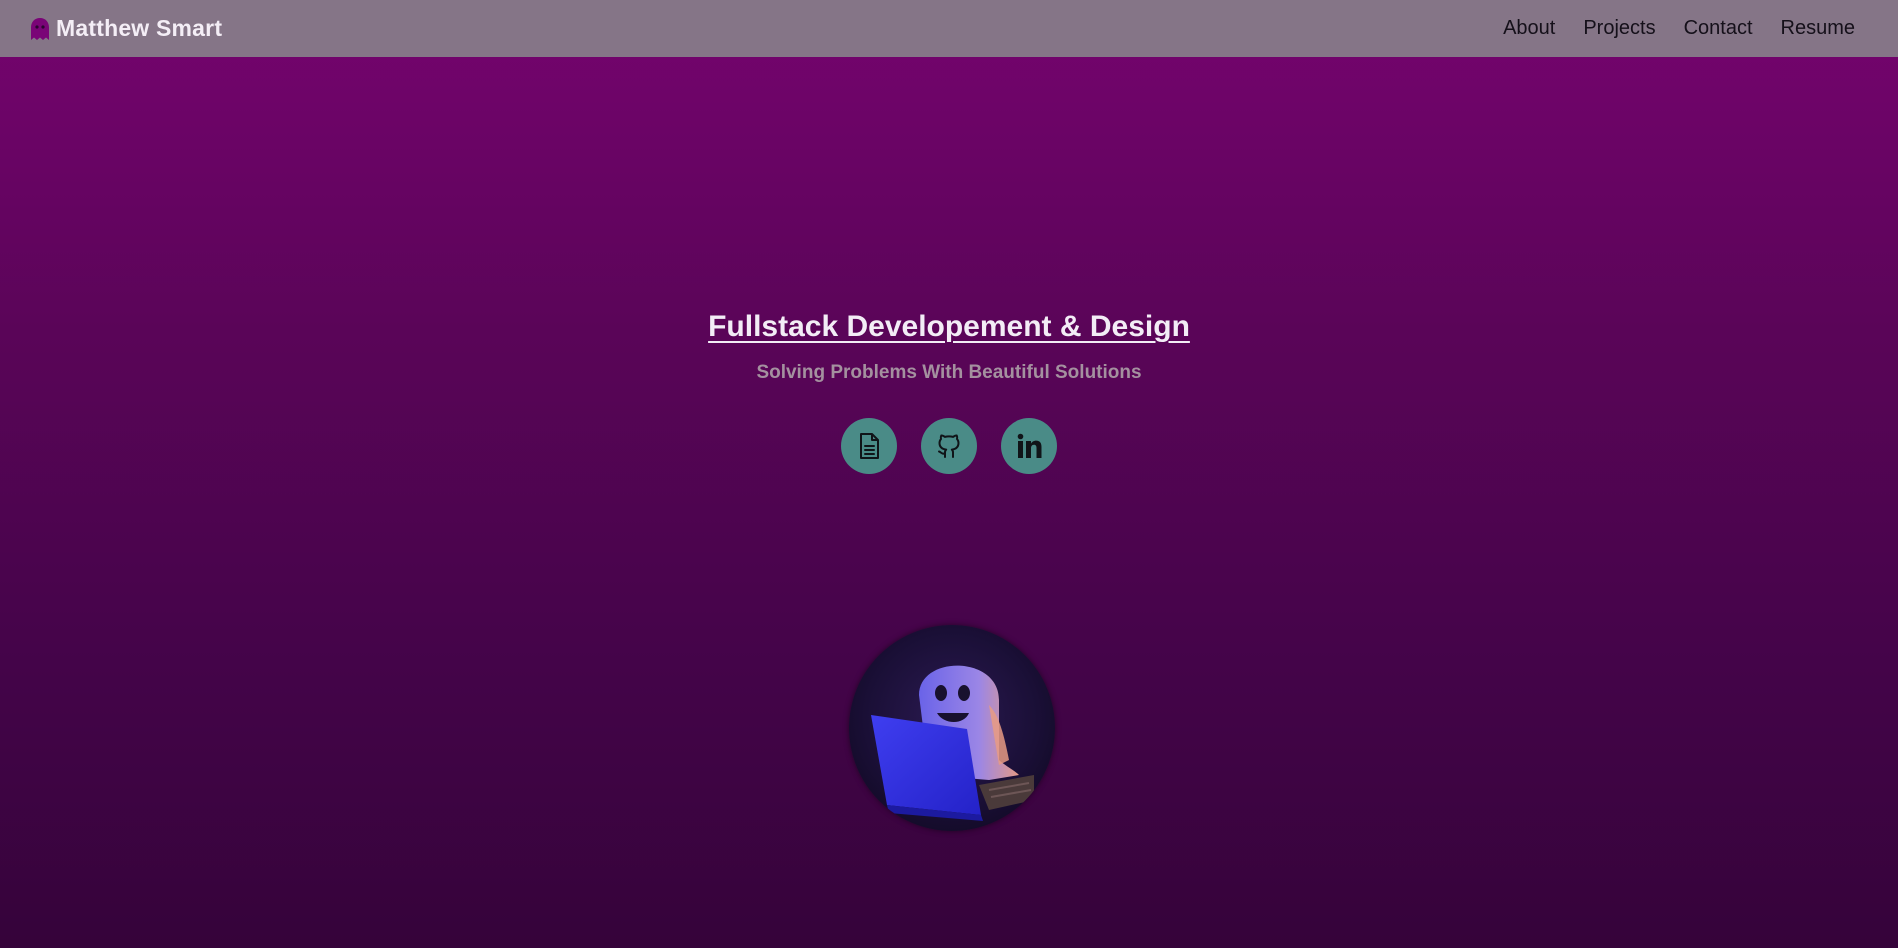 The height and width of the screenshot is (948, 1898). What do you see at coordinates (1619, 28) in the screenshot?
I see `nav-link-projects: Projects` at bounding box center [1619, 28].